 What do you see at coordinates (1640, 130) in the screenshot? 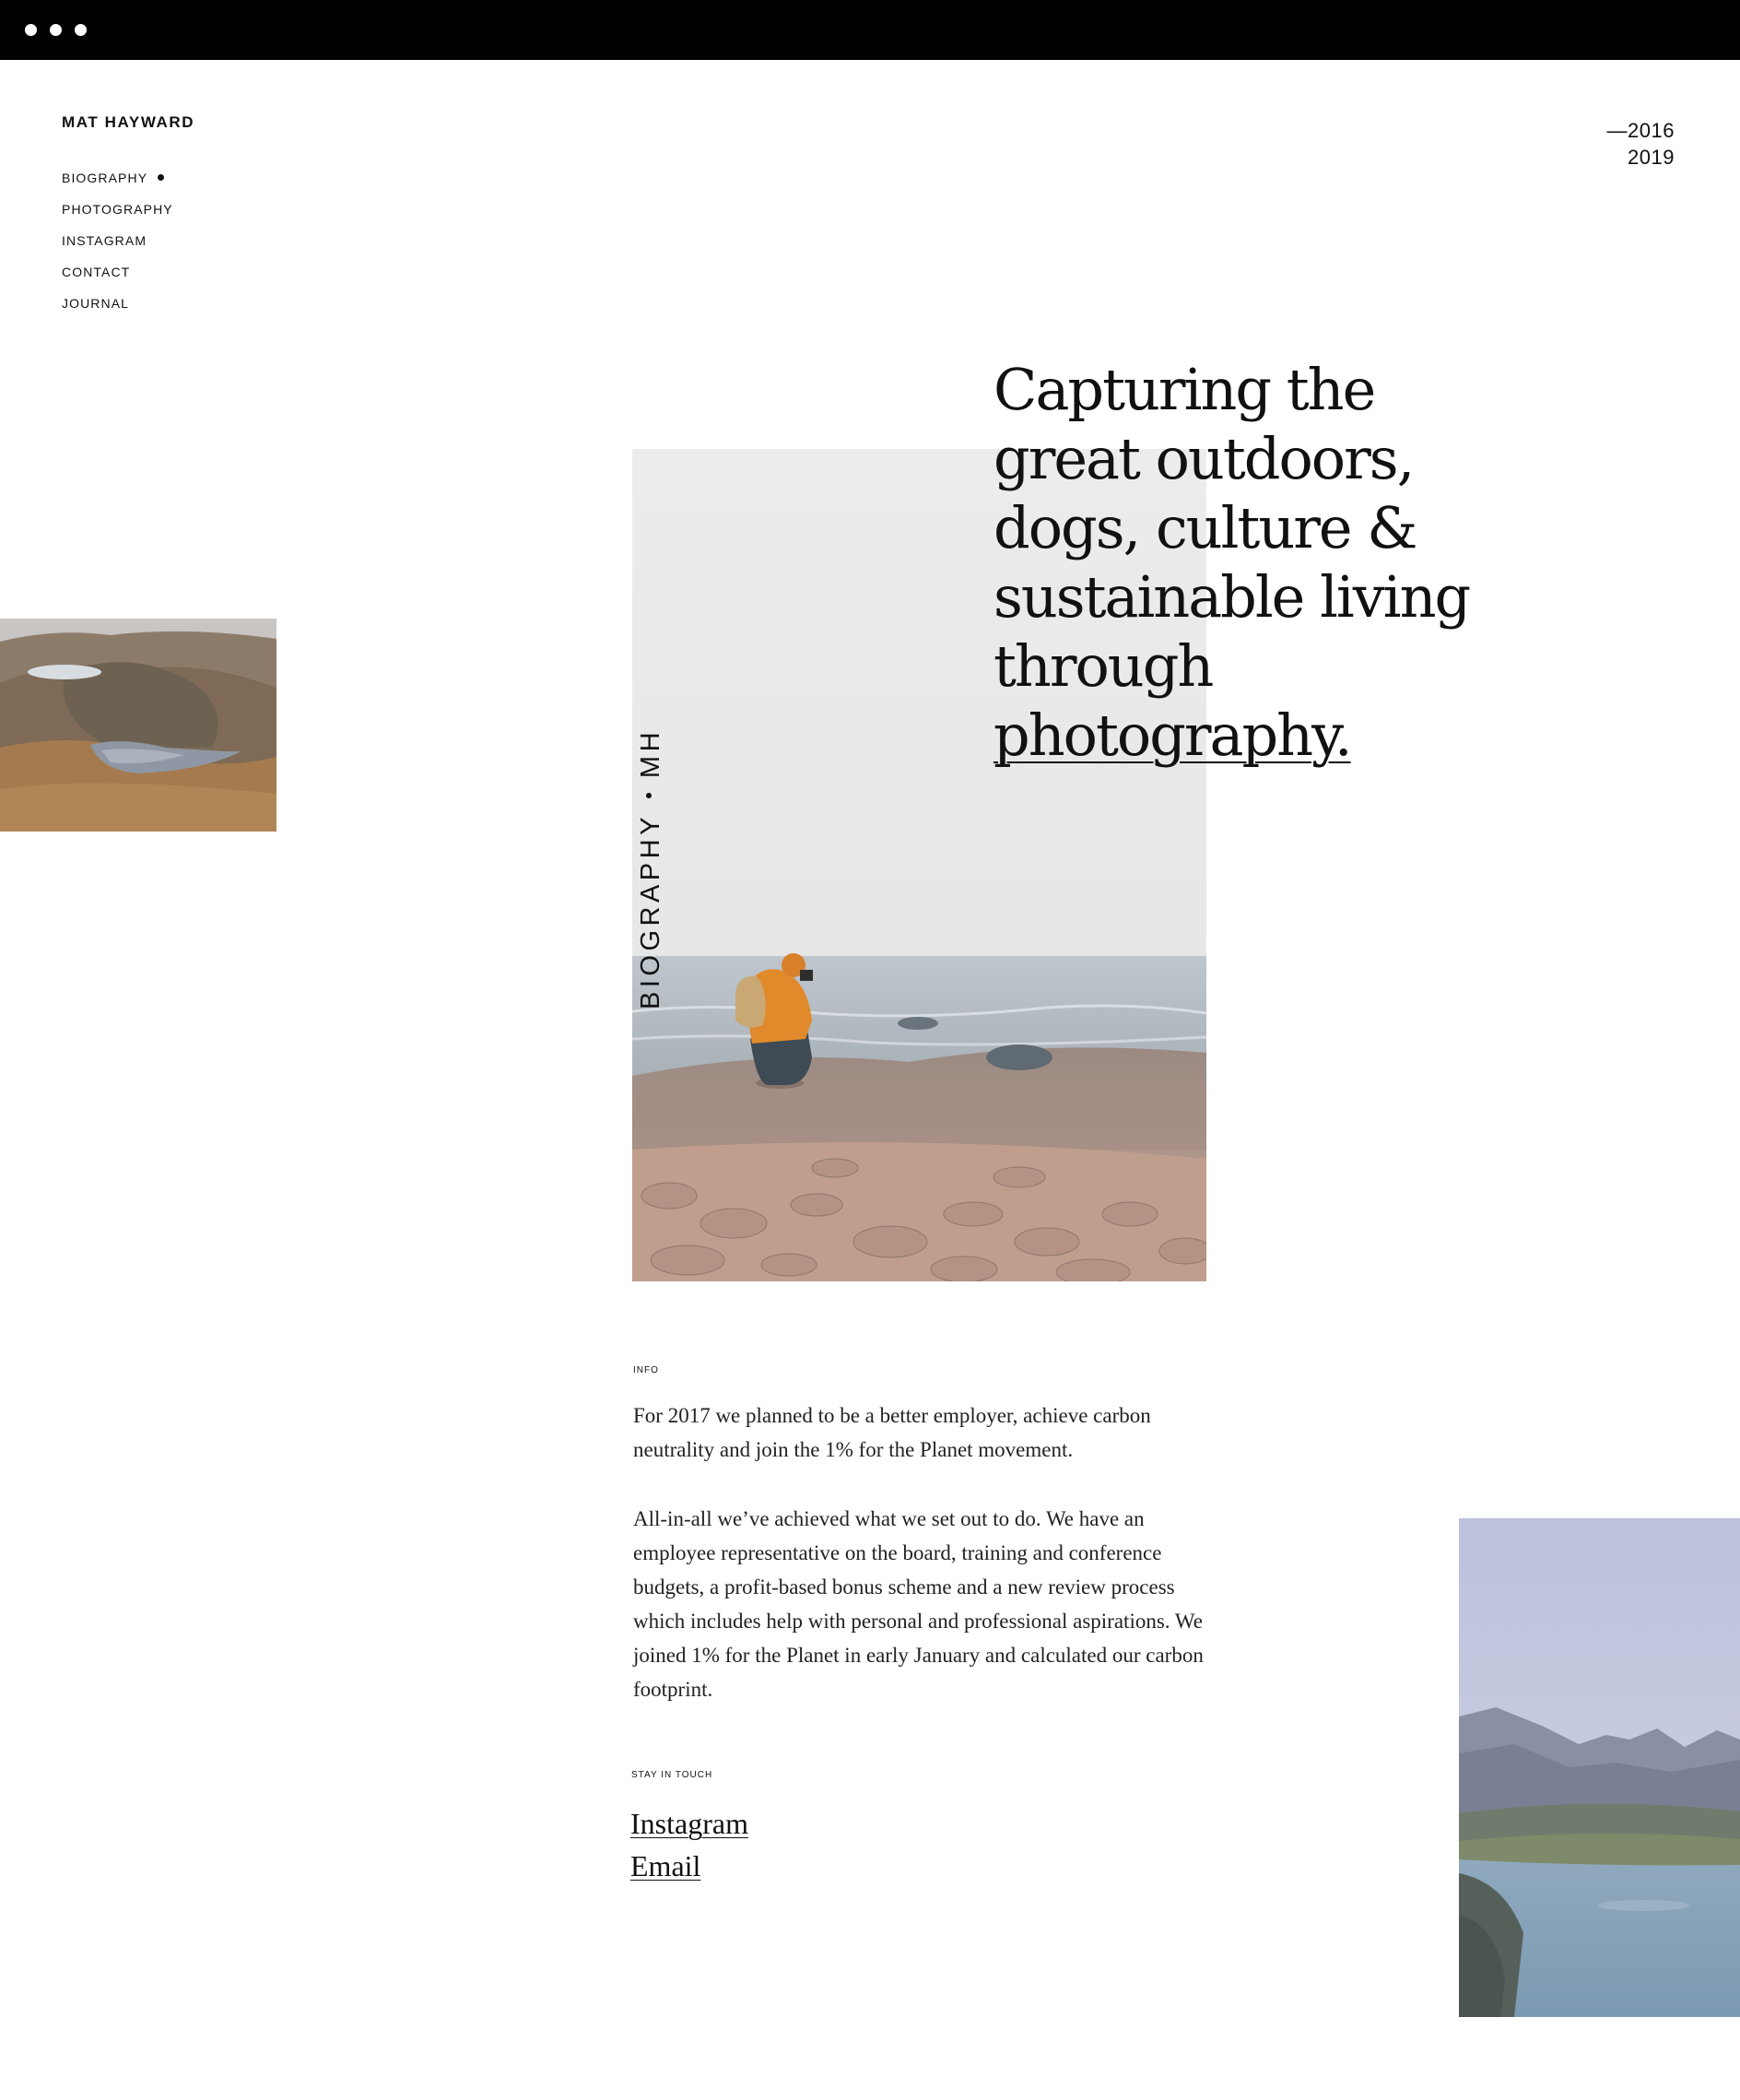
I see `year-start: —2016` at bounding box center [1640, 130].